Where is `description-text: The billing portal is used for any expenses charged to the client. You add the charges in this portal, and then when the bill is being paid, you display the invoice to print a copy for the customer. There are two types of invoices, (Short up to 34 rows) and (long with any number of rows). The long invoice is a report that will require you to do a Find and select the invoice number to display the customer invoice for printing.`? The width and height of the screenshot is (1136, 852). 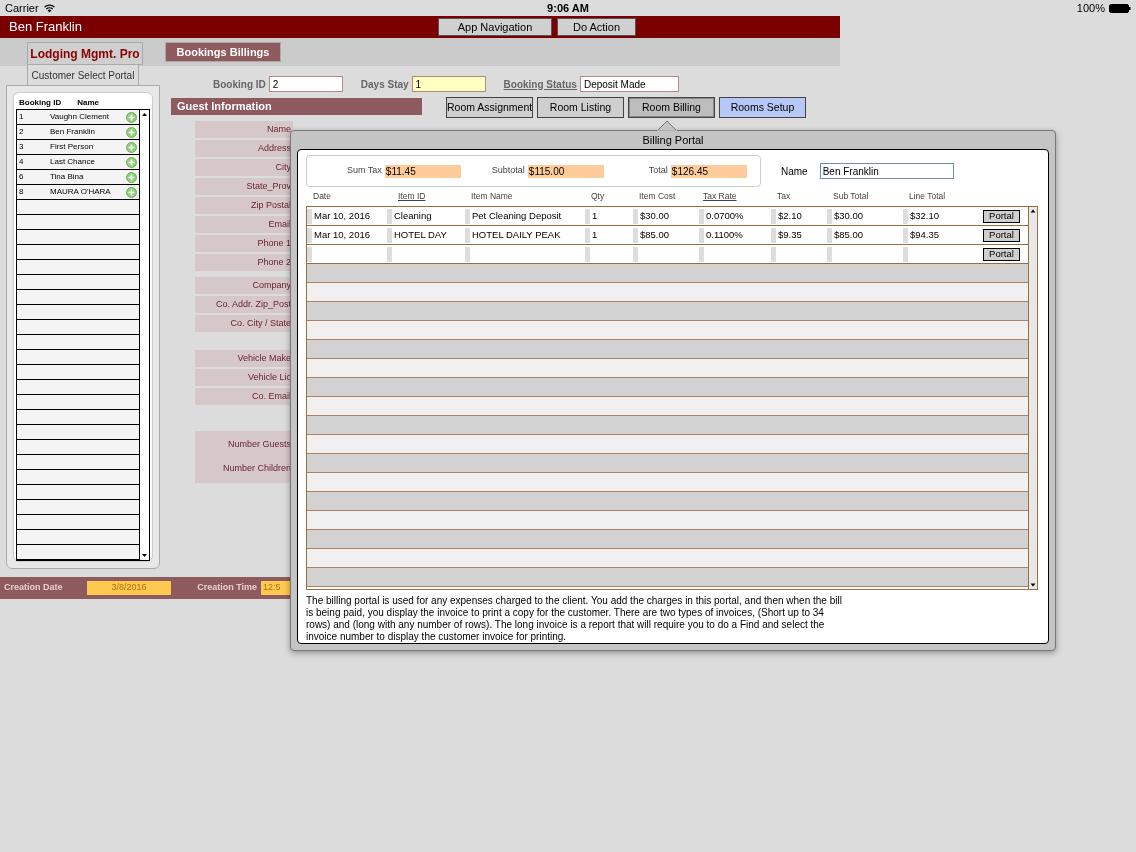
description-text: The billing portal is used for any expenses charged to the client. You add the charges in this portal, and then when the bill is being paid, you display the invoice to print a copy for the customer. There are two types of invoices, (Short up to 34 rows) and (long with any number of rows). The long invoice is a report that will require you to do a Find and select the invoice number to display the customer invoice for printing. is located at coordinates (574, 619).